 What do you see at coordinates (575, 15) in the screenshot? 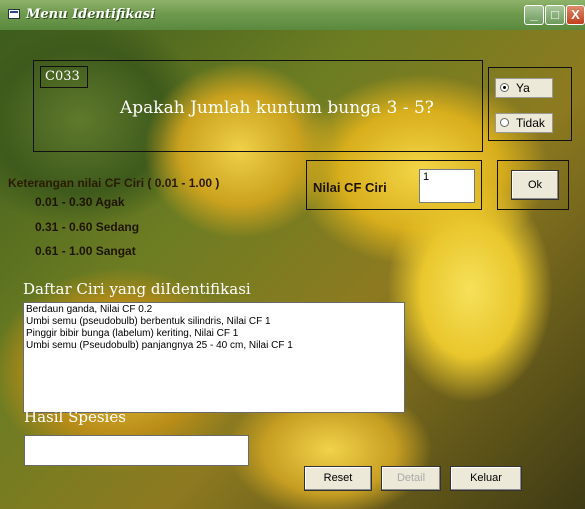
I see `close-button: X` at bounding box center [575, 15].